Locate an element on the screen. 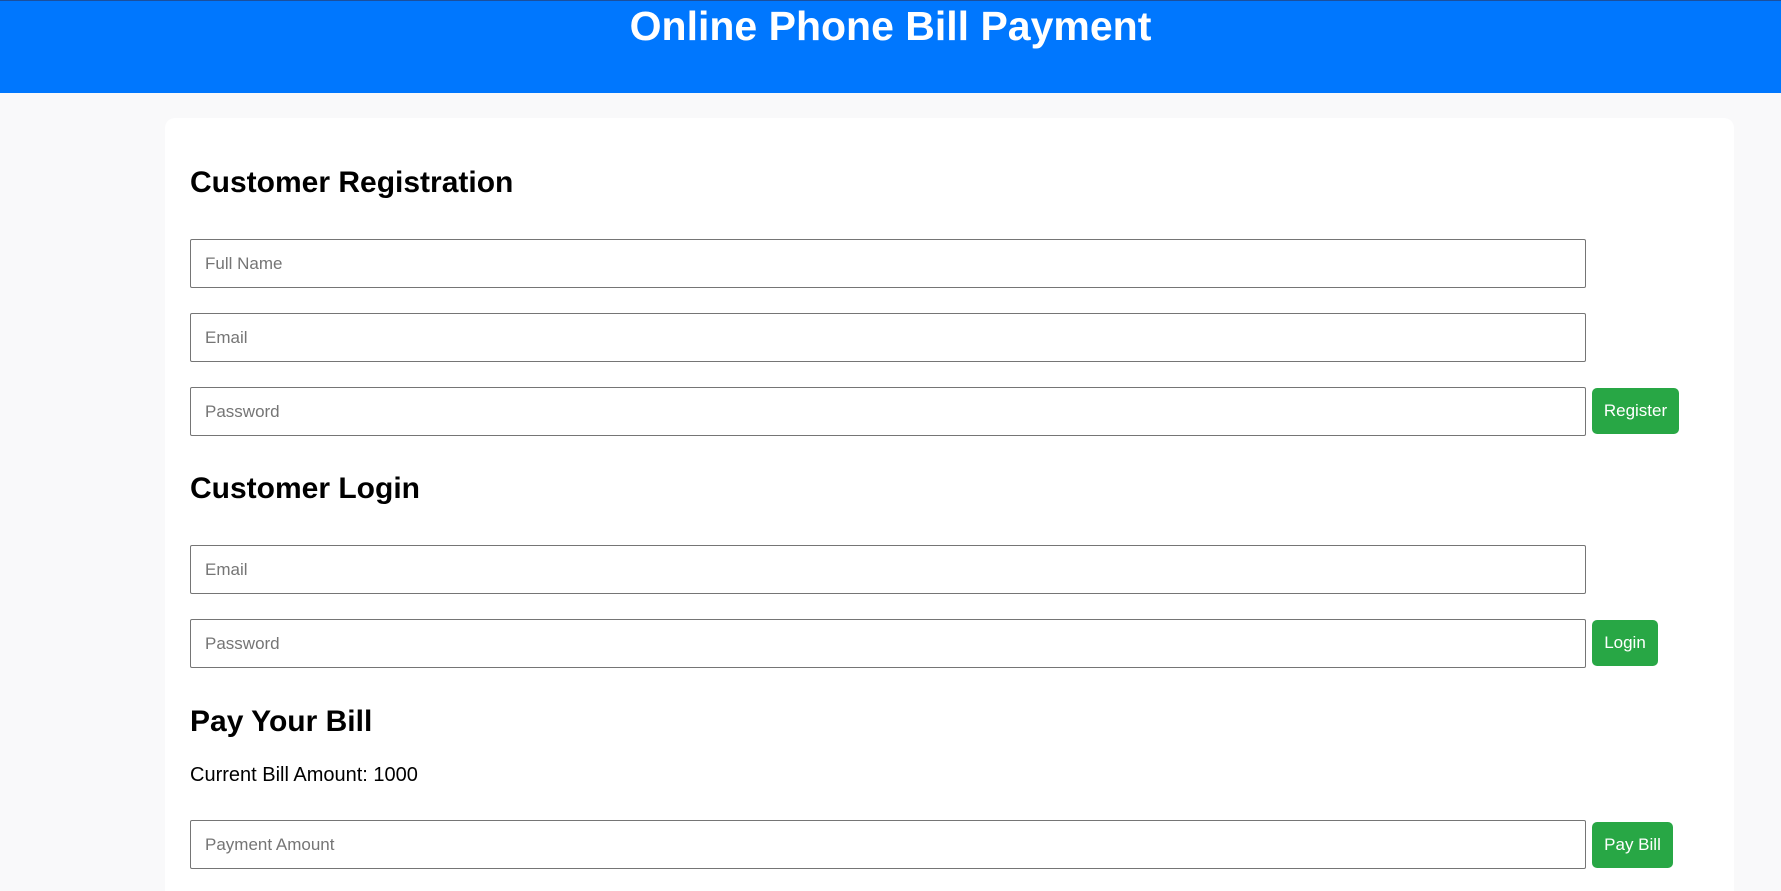 The image size is (1781, 891). login-email-input is located at coordinates (888, 569).